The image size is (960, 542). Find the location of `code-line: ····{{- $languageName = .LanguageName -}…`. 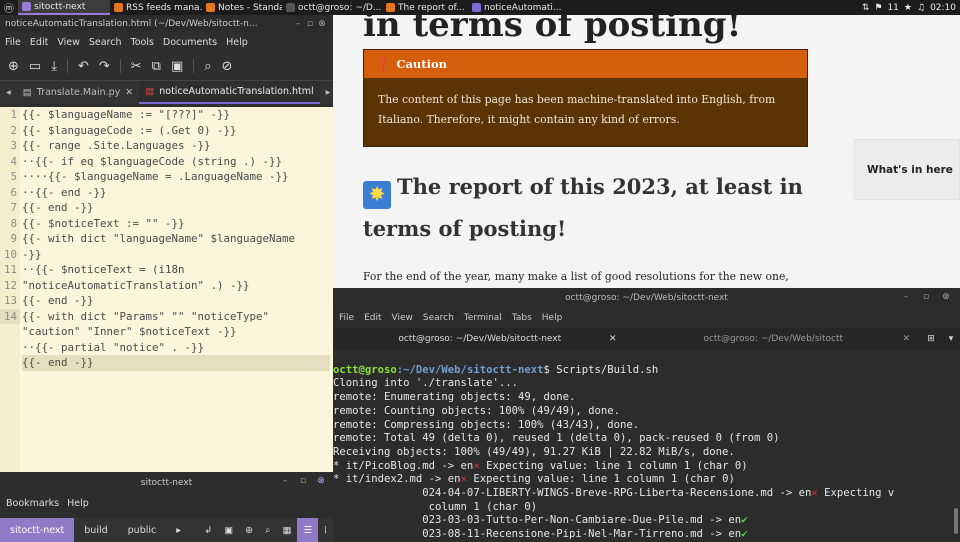

code-line: ····{{- $languageName = .LanguageName -}… is located at coordinates (176, 177).